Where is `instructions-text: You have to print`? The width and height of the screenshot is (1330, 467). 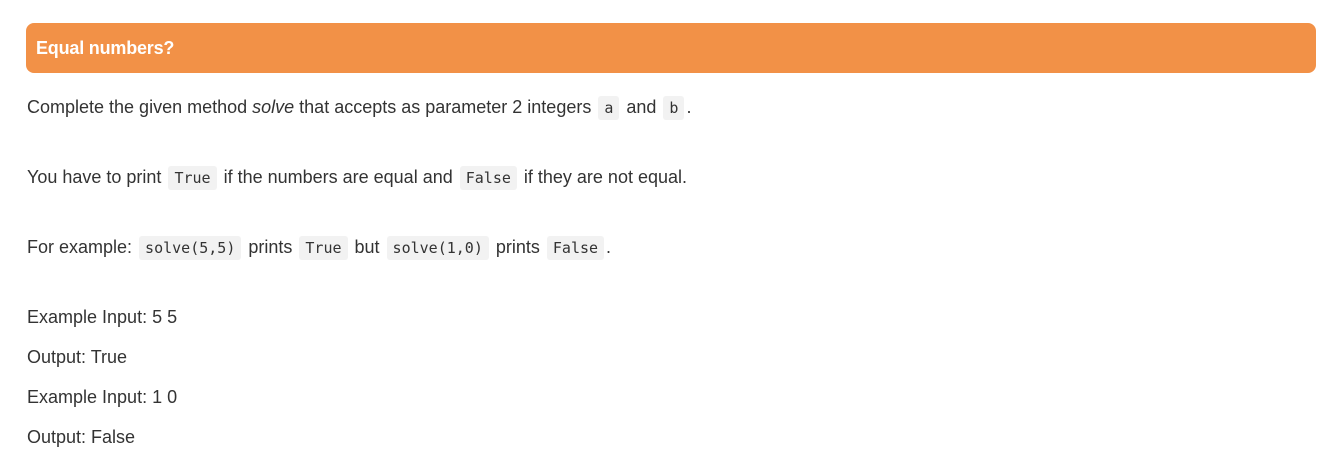 instructions-text: You have to print is located at coordinates (97, 177).